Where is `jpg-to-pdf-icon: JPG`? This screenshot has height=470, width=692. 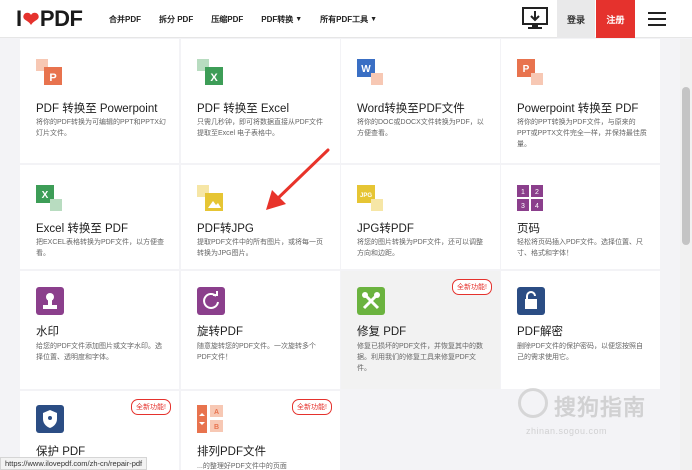
jpg-to-pdf-icon: JPG is located at coordinates (370, 198).